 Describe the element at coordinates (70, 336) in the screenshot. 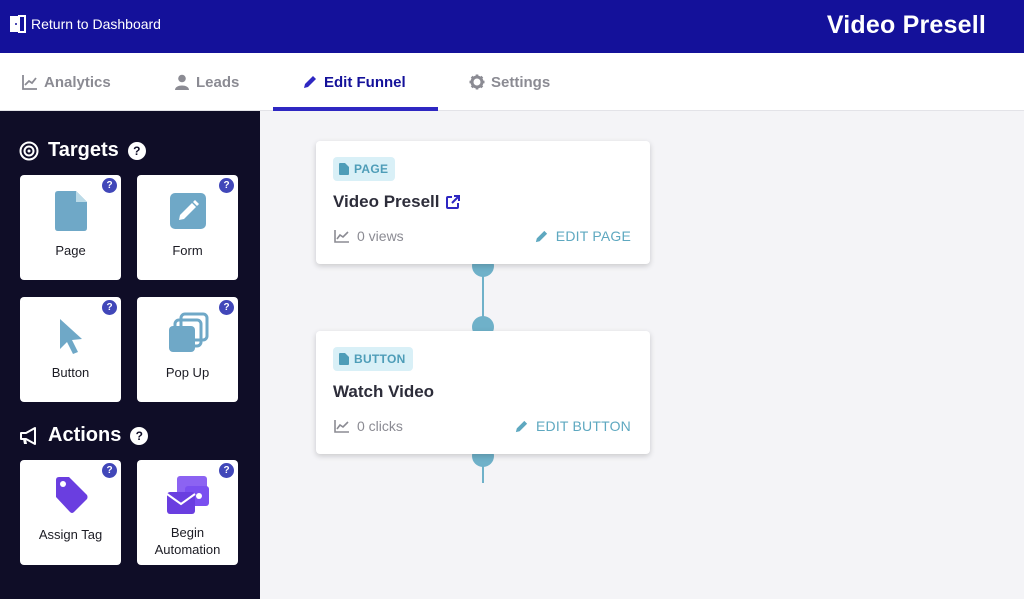

I see `cursor-icon` at that location.